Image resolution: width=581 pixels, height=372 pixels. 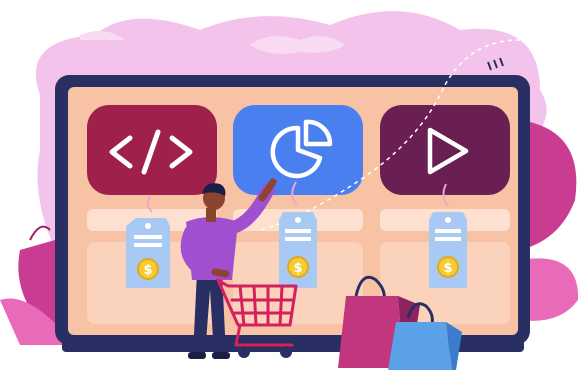 What do you see at coordinates (445, 150) in the screenshot?
I see `card-play` at bounding box center [445, 150].